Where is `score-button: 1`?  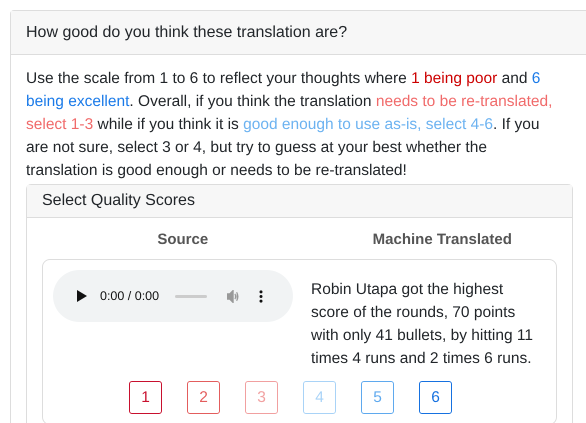 score-button: 1 is located at coordinates (145, 397).